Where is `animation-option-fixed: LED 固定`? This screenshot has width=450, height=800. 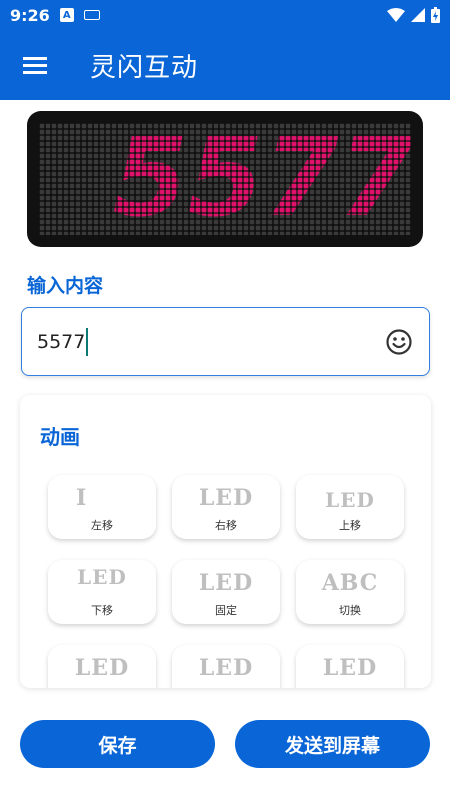 animation-option-fixed: LED 固定 is located at coordinates (226, 592).